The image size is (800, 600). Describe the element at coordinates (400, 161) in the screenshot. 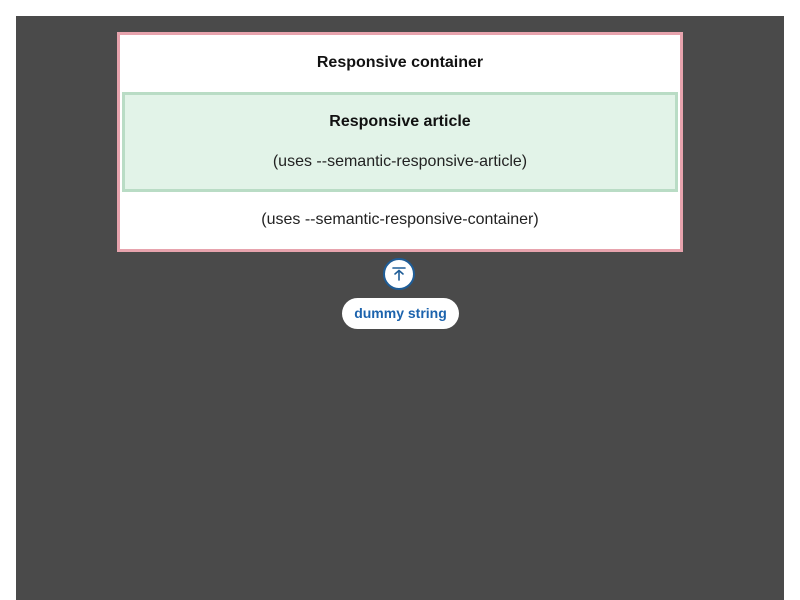

I see `article-note: (uses --semantic-responsive-article)` at that location.